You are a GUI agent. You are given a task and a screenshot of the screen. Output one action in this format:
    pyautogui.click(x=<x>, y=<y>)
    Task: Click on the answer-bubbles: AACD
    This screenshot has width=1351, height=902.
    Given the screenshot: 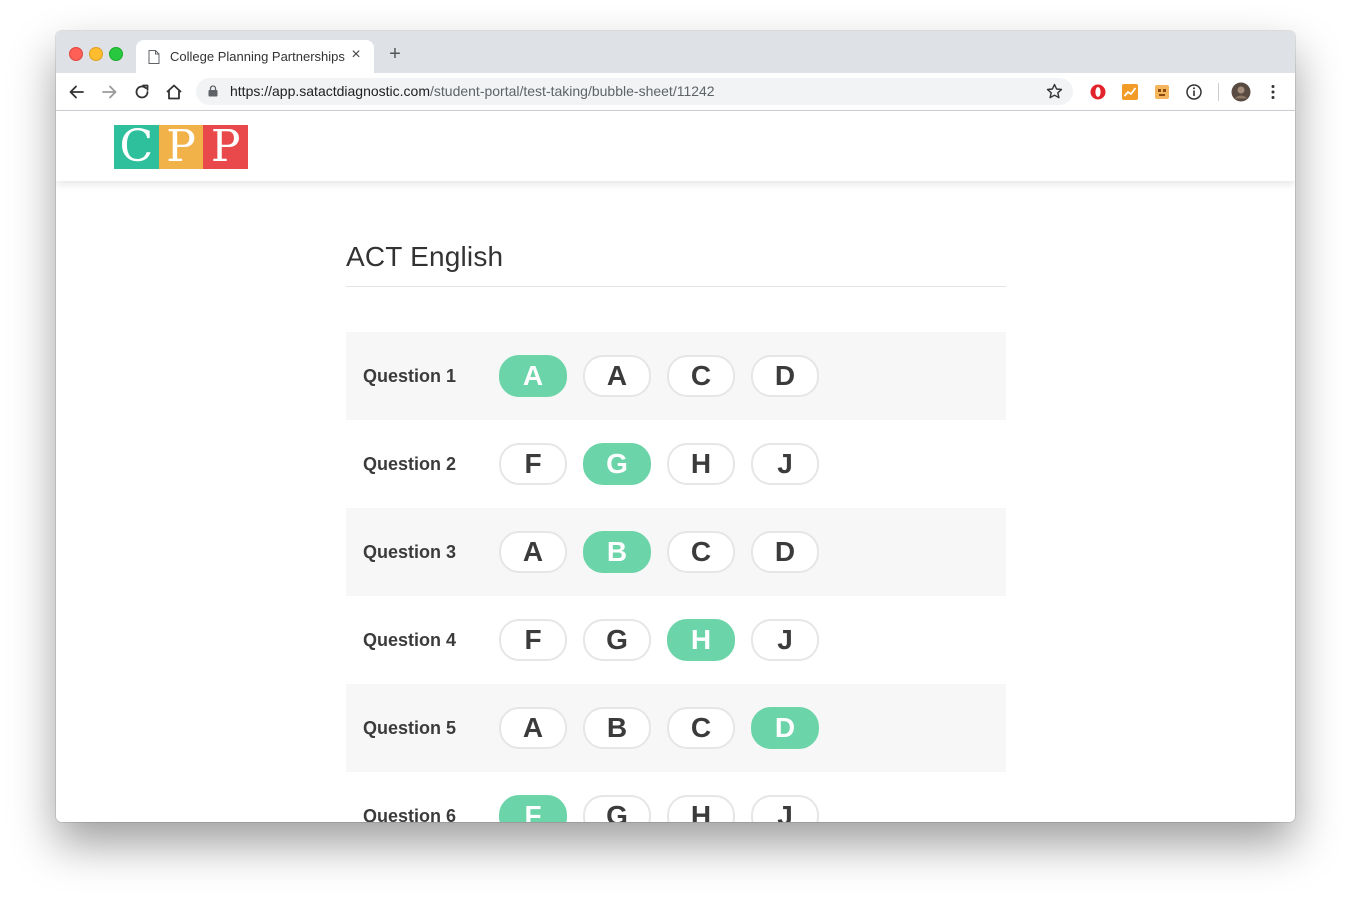 What is the action you would take?
    pyautogui.click(x=659, y=376)
    